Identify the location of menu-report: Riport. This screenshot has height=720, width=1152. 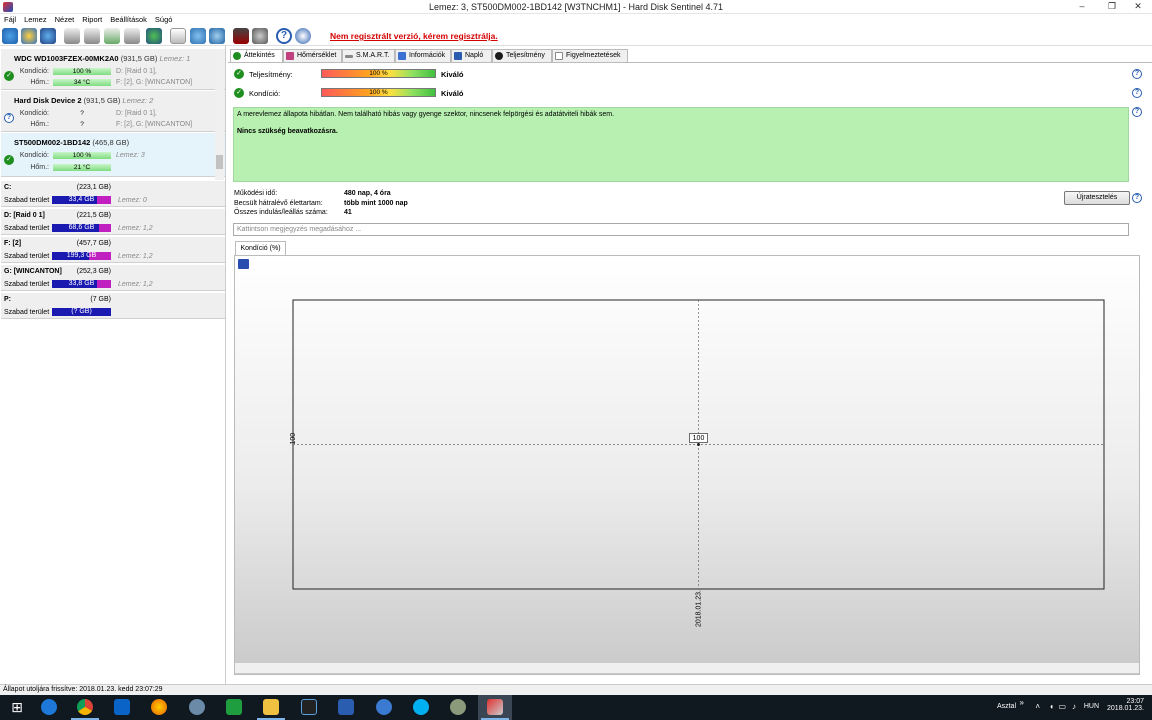
(92, 20).